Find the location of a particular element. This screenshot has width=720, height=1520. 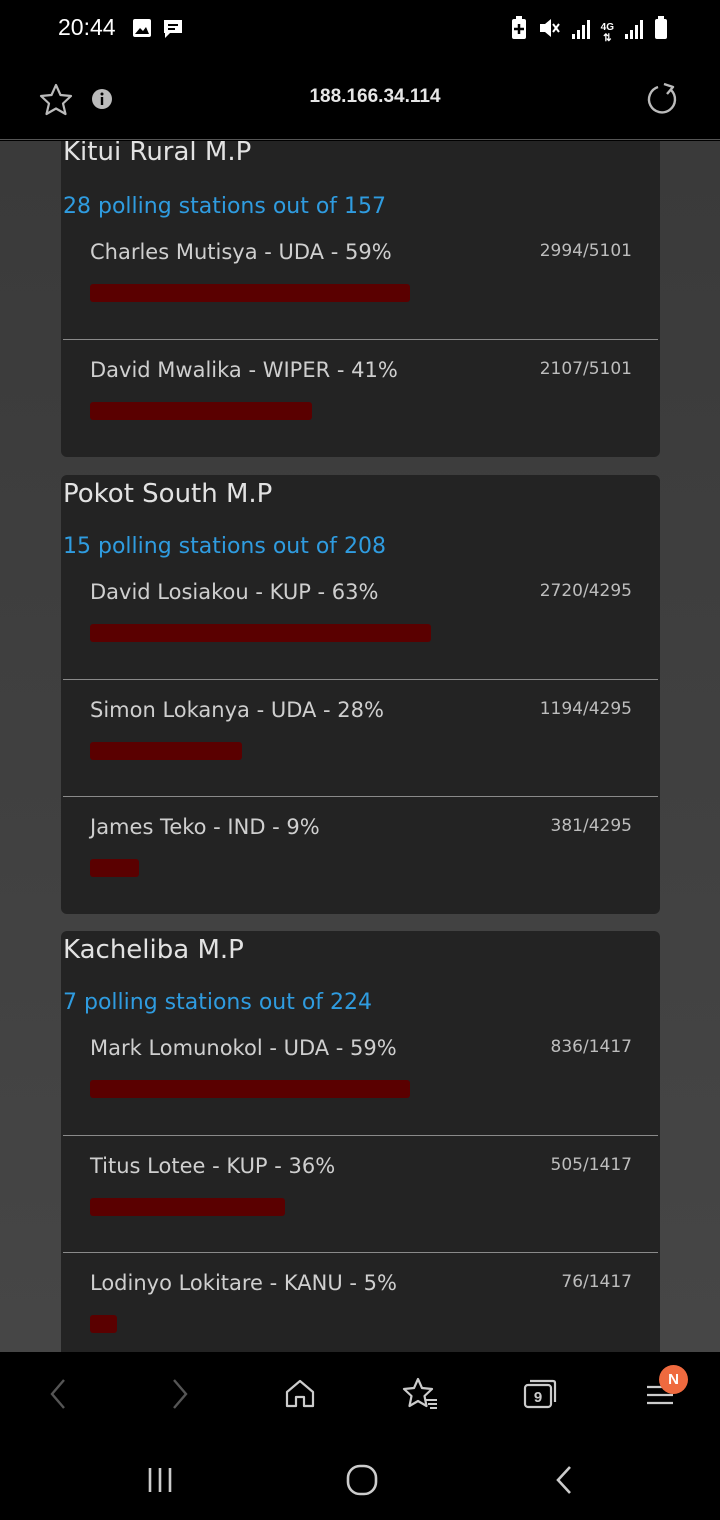

recent-apps-button is located at coordinates (160, 1480).